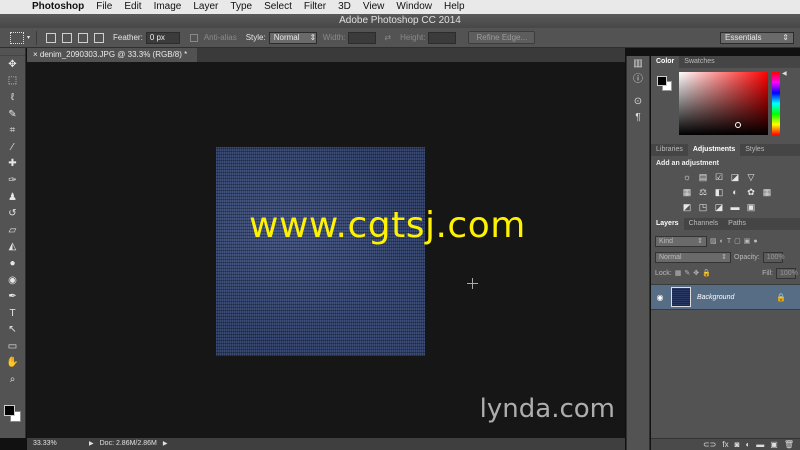 This screenshot has width=800, height=450. Describe the element at coordinates (12, 230) in the screenshot. I see `eraser-icon: ▱` at that location.